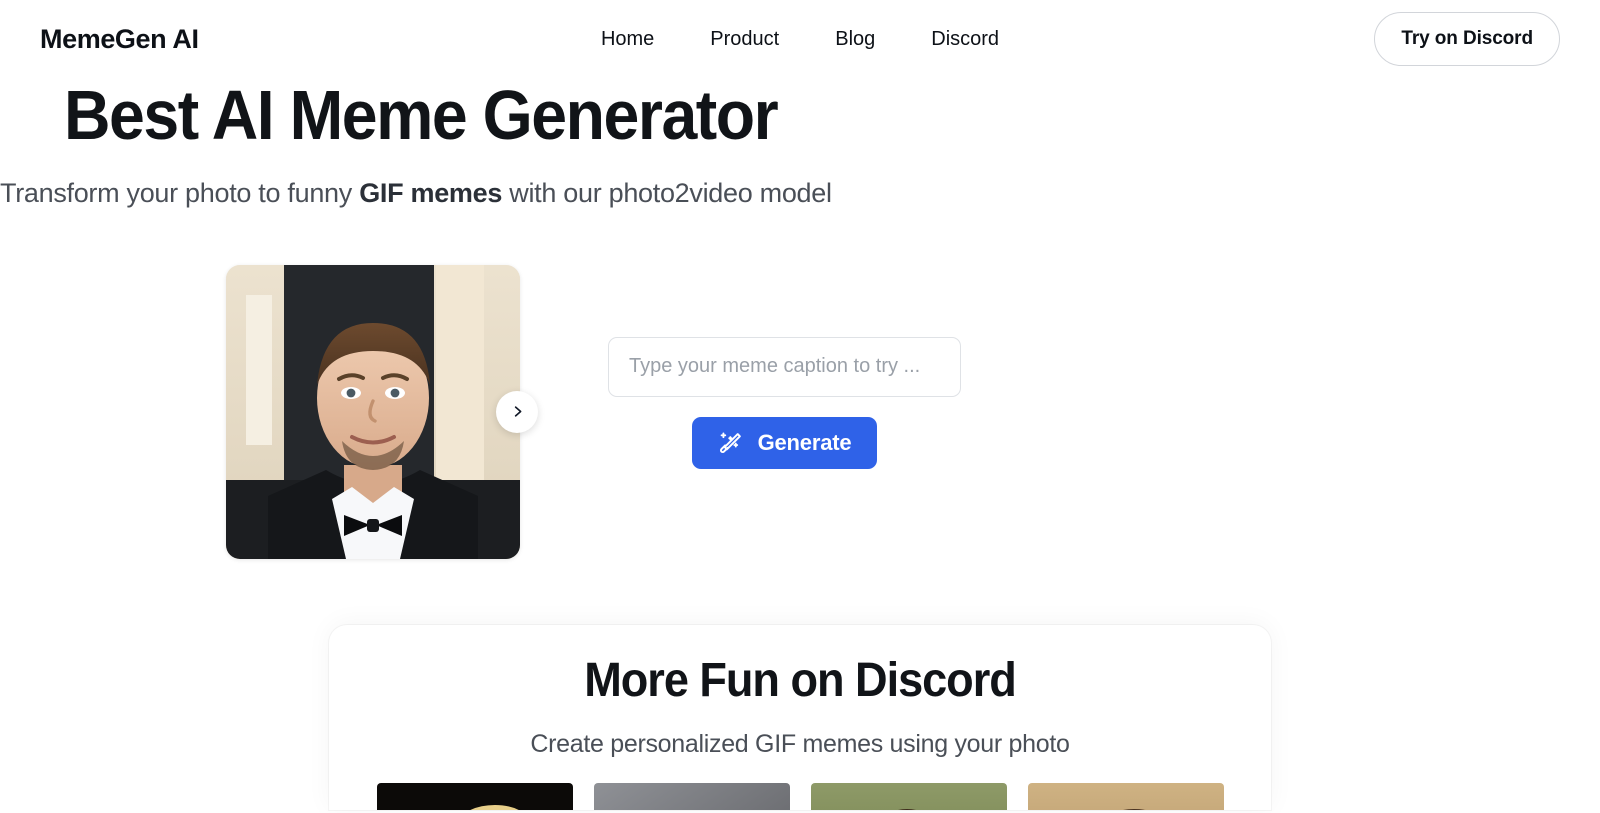  I want to click on chevron-right-icon, so click(517, 411).